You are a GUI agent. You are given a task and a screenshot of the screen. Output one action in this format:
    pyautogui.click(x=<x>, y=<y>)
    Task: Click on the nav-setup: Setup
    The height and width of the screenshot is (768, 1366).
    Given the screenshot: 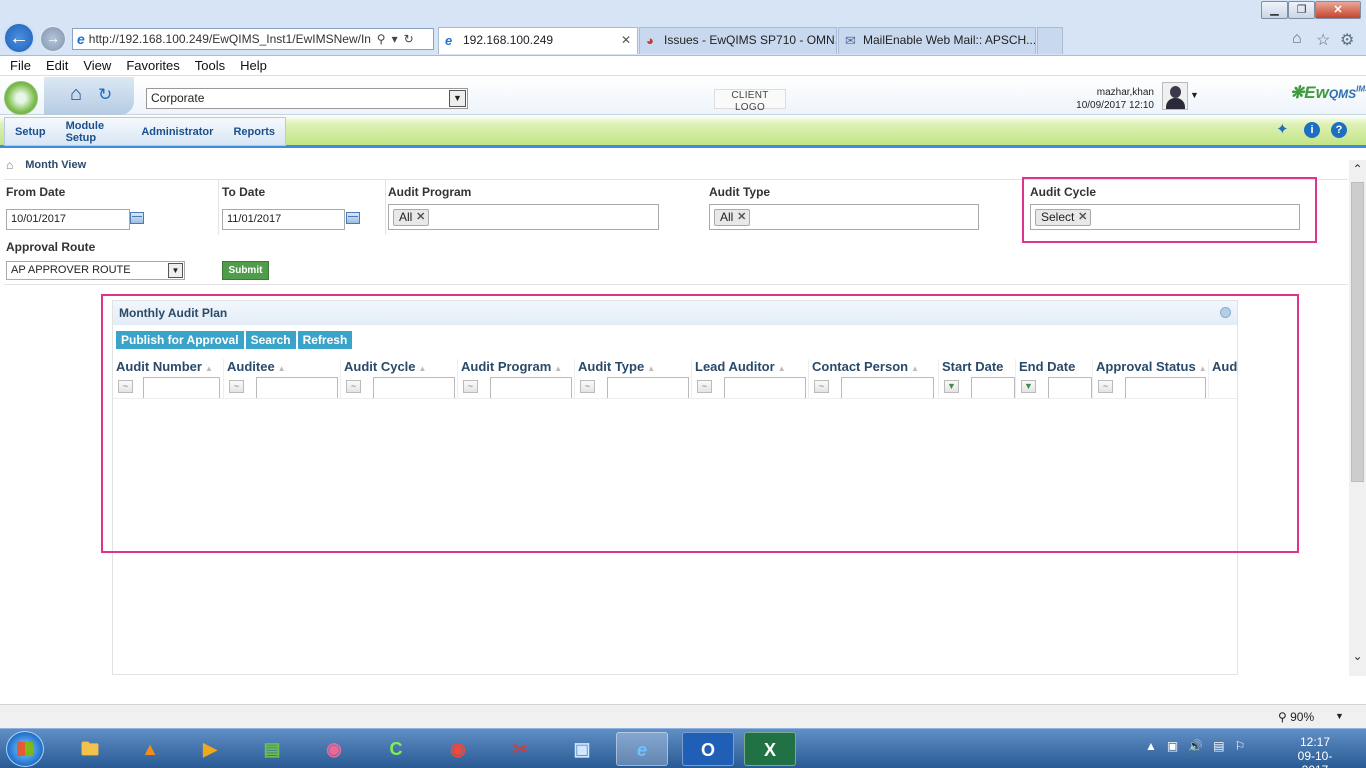 What is the action you would take?
    pyautogui.click(x=30, y=132)
    